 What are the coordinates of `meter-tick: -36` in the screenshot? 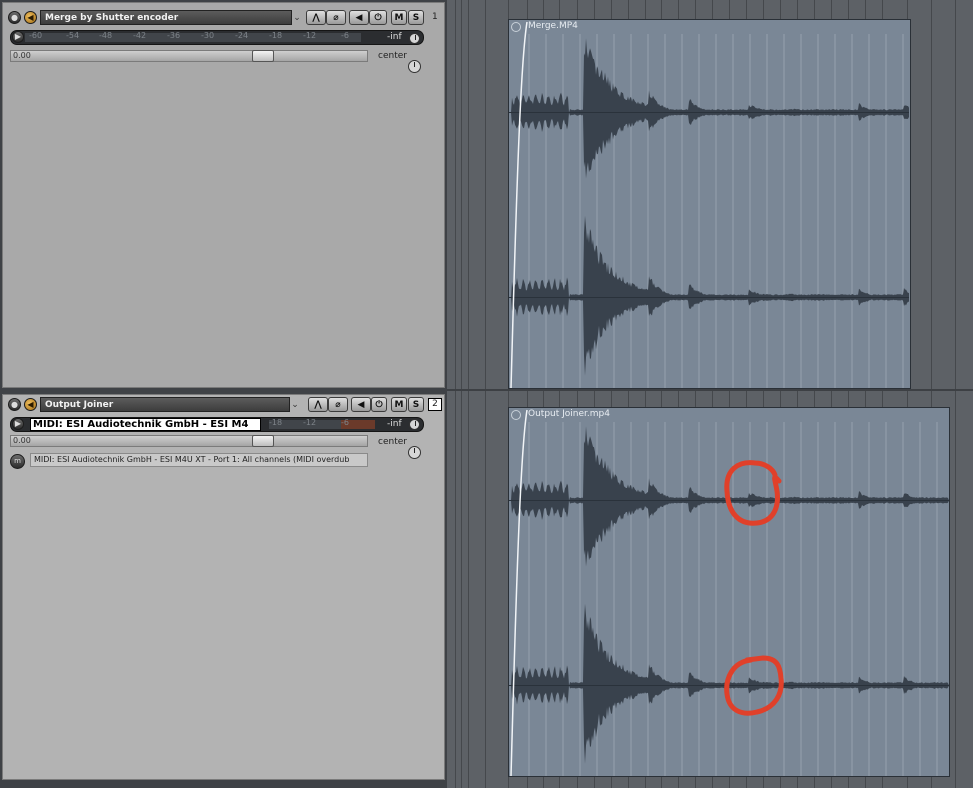 It's located at (174, 35).